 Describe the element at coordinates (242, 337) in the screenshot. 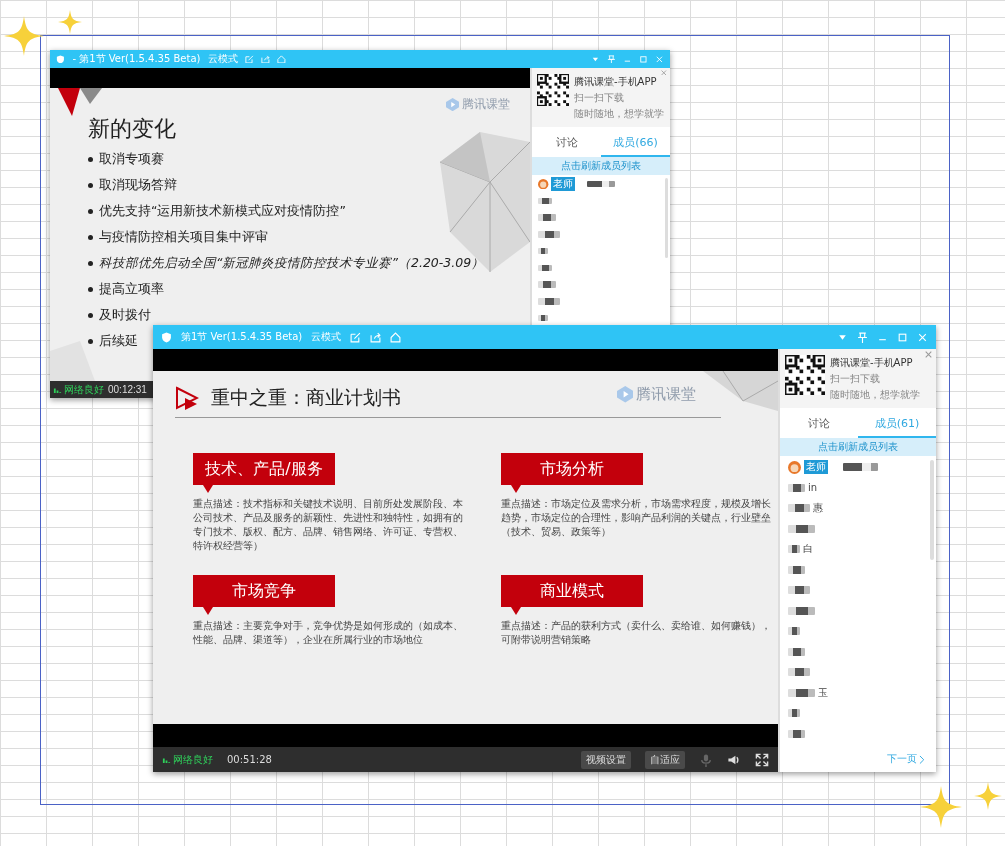

I see `window-title: 第1节 Ver(1.5.4.35 Beta)` at that location.